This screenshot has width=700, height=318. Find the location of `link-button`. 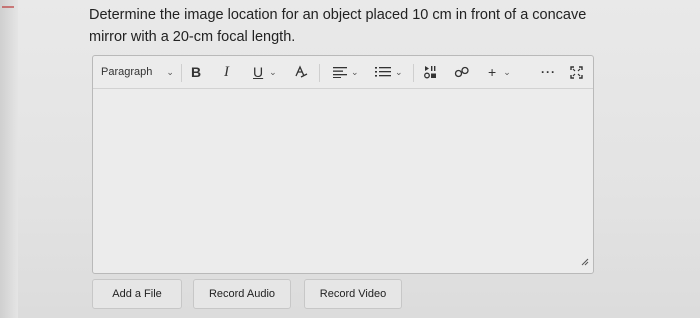

link-button is located at coordinates (462, 72).